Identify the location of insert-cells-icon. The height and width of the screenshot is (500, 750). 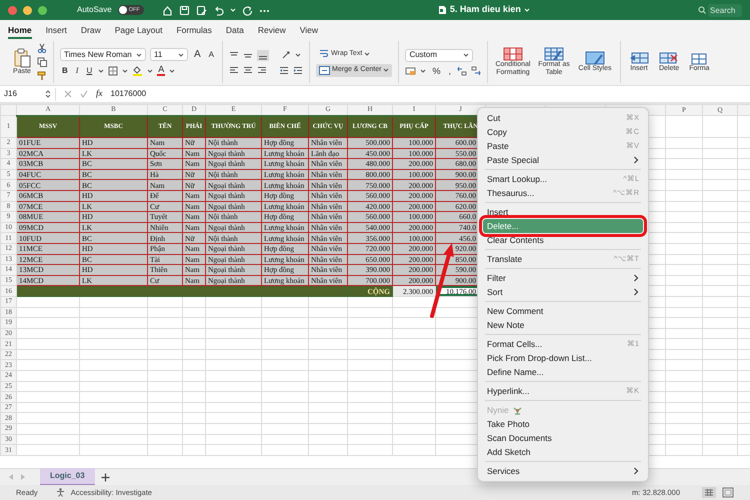
(638, 58).